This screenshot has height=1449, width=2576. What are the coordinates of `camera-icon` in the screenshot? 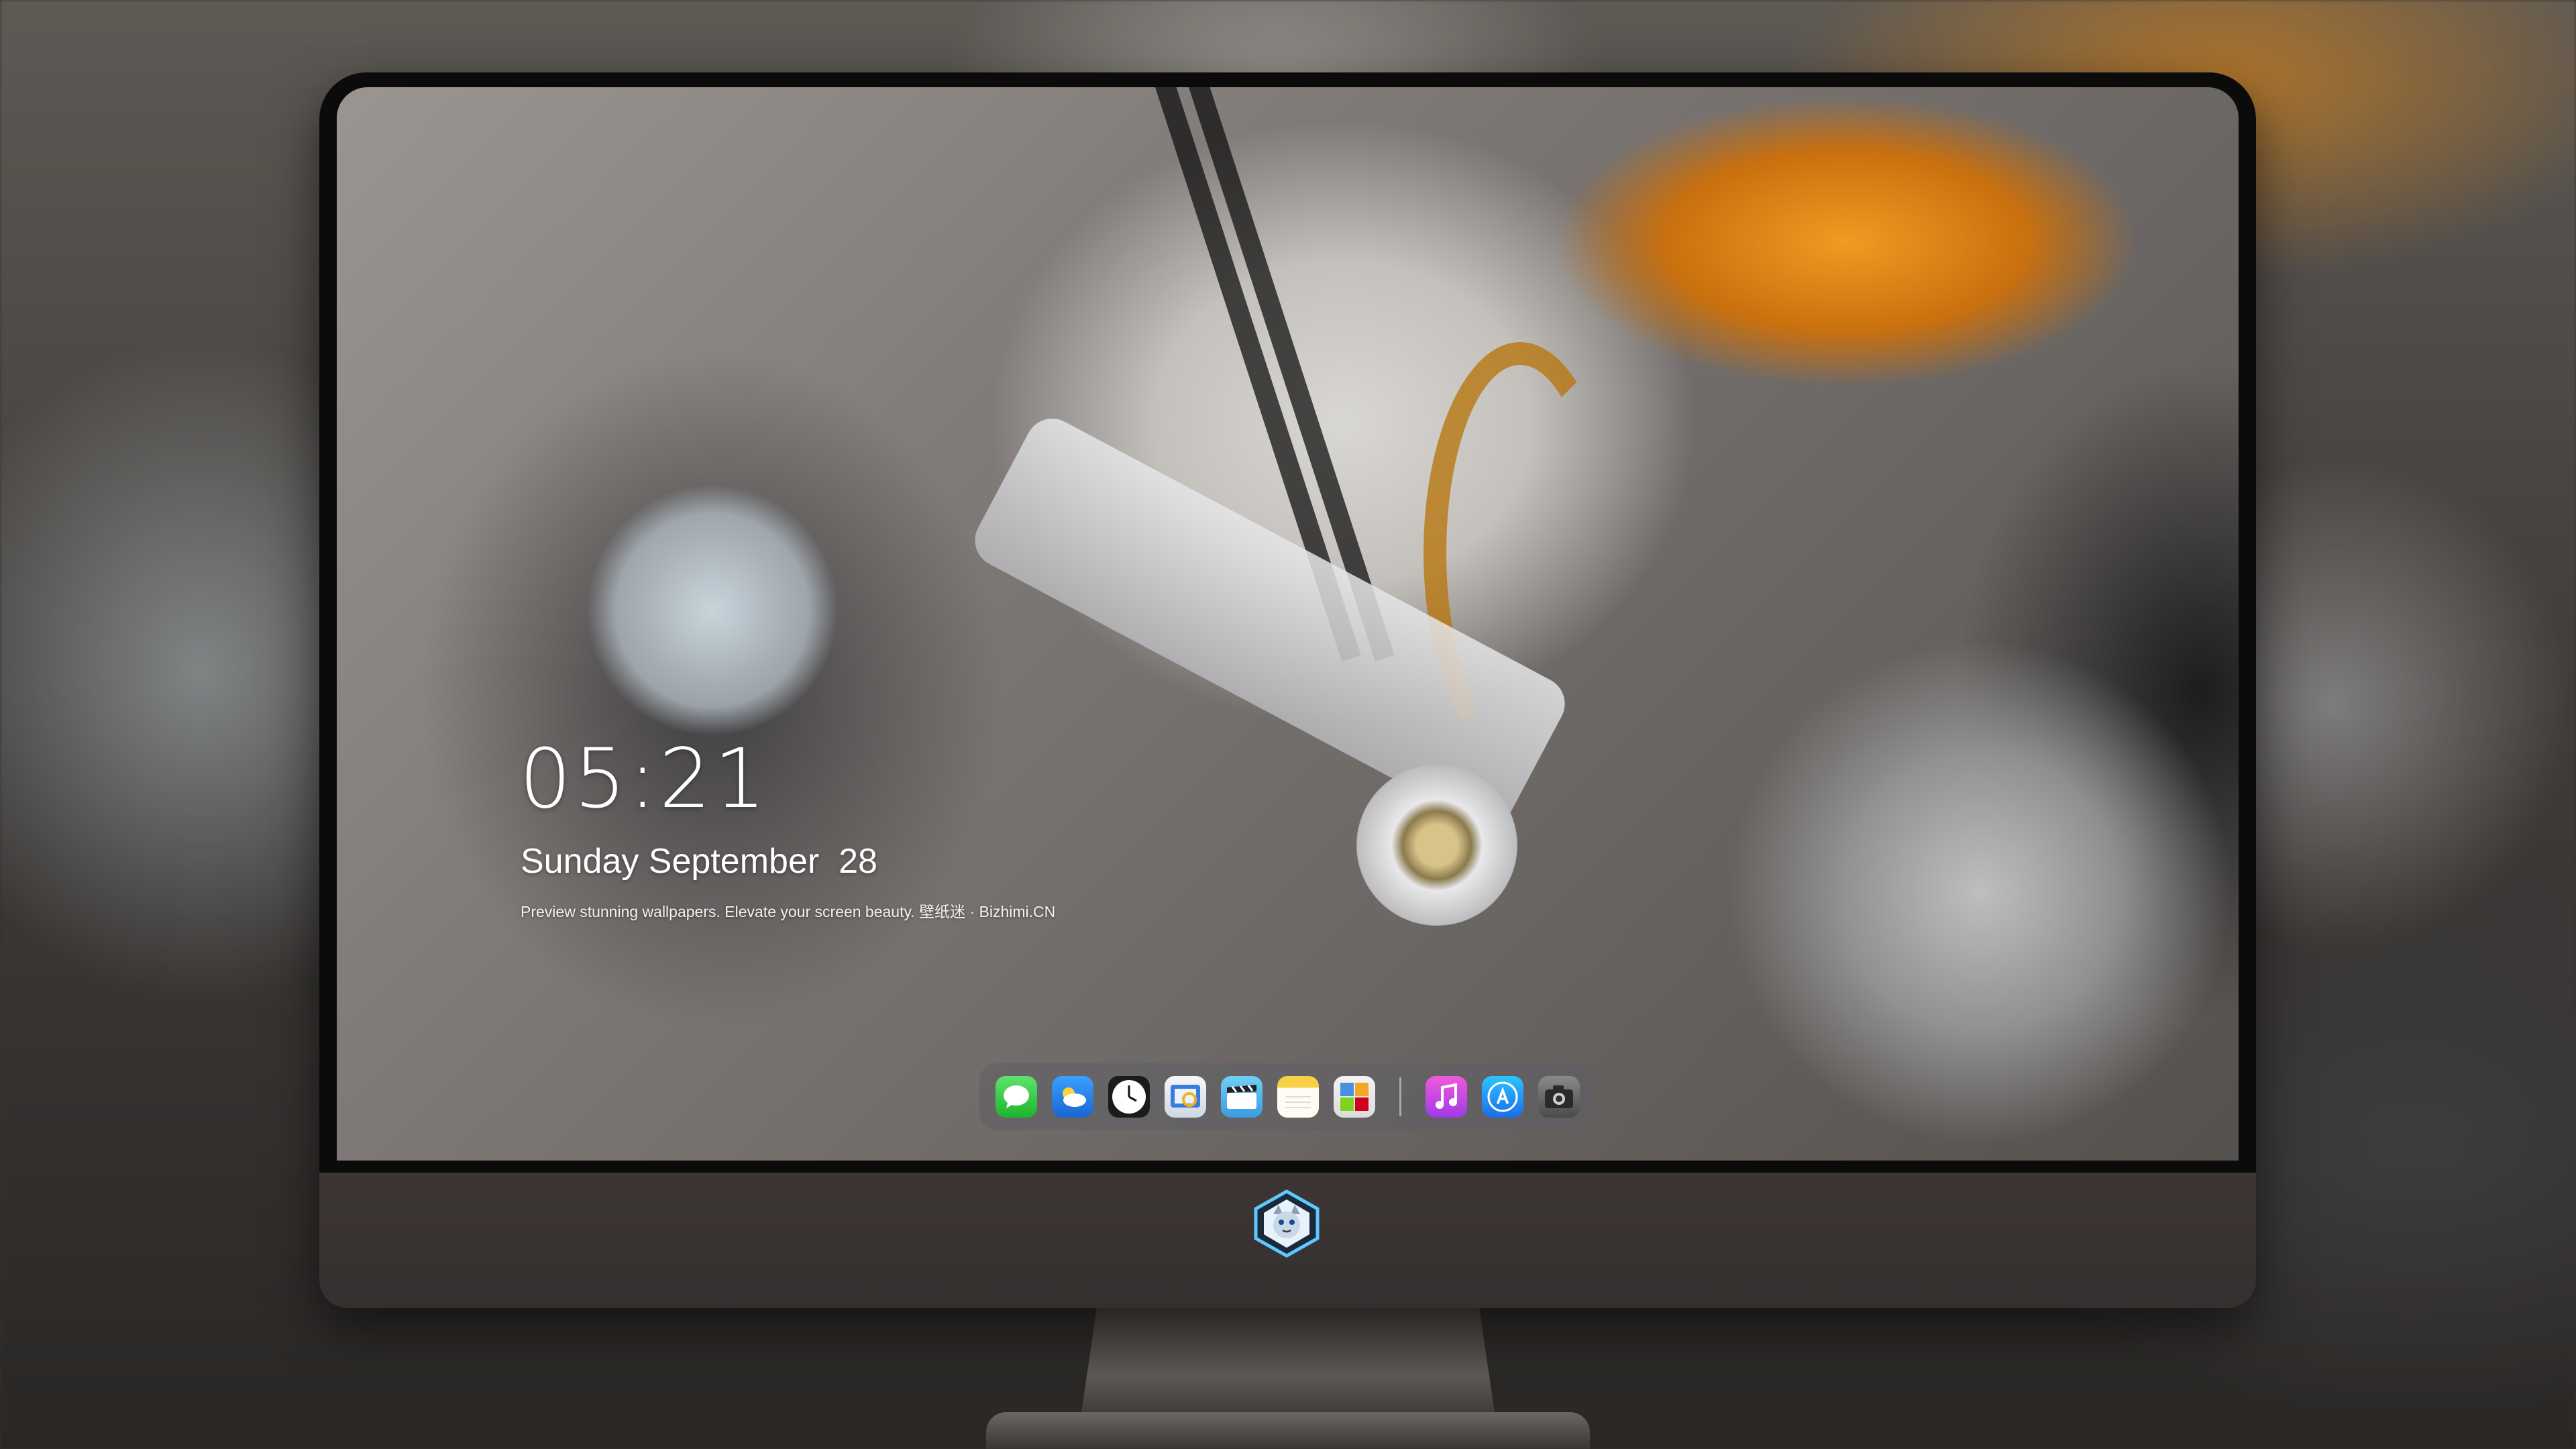 It's located at (1559, 1097).